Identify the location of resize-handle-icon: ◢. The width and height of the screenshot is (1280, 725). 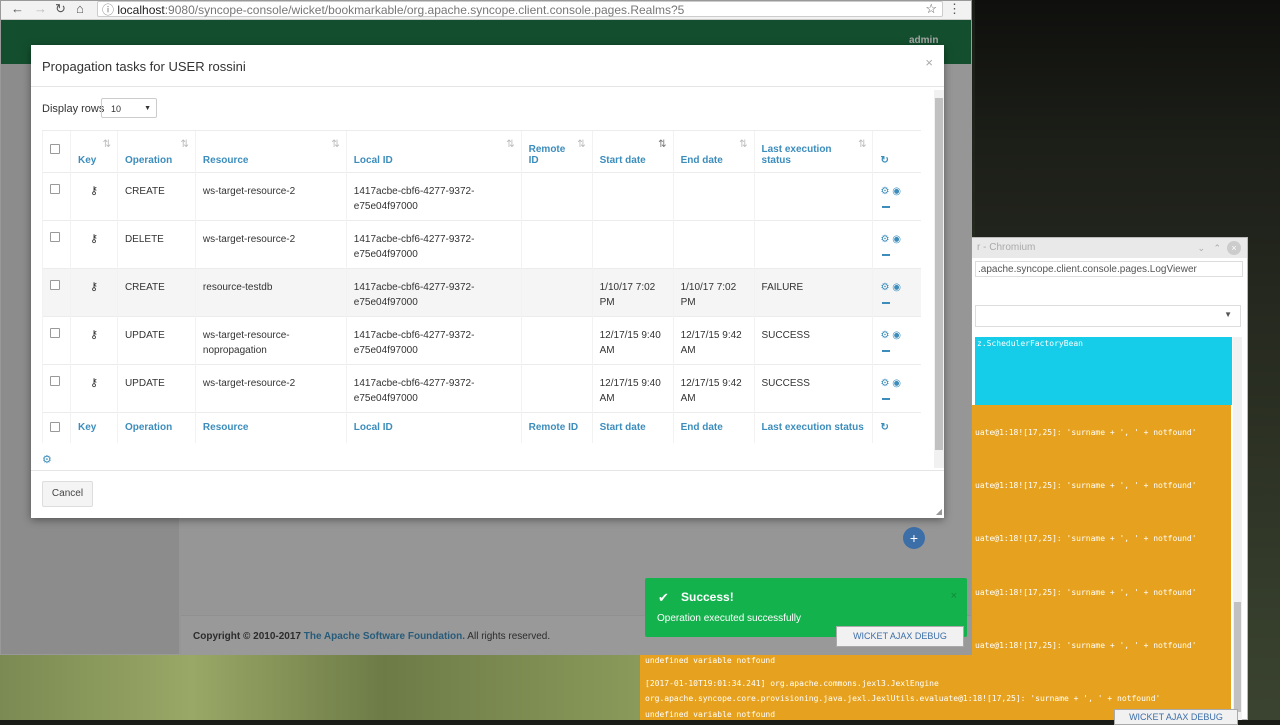
(939, 511).